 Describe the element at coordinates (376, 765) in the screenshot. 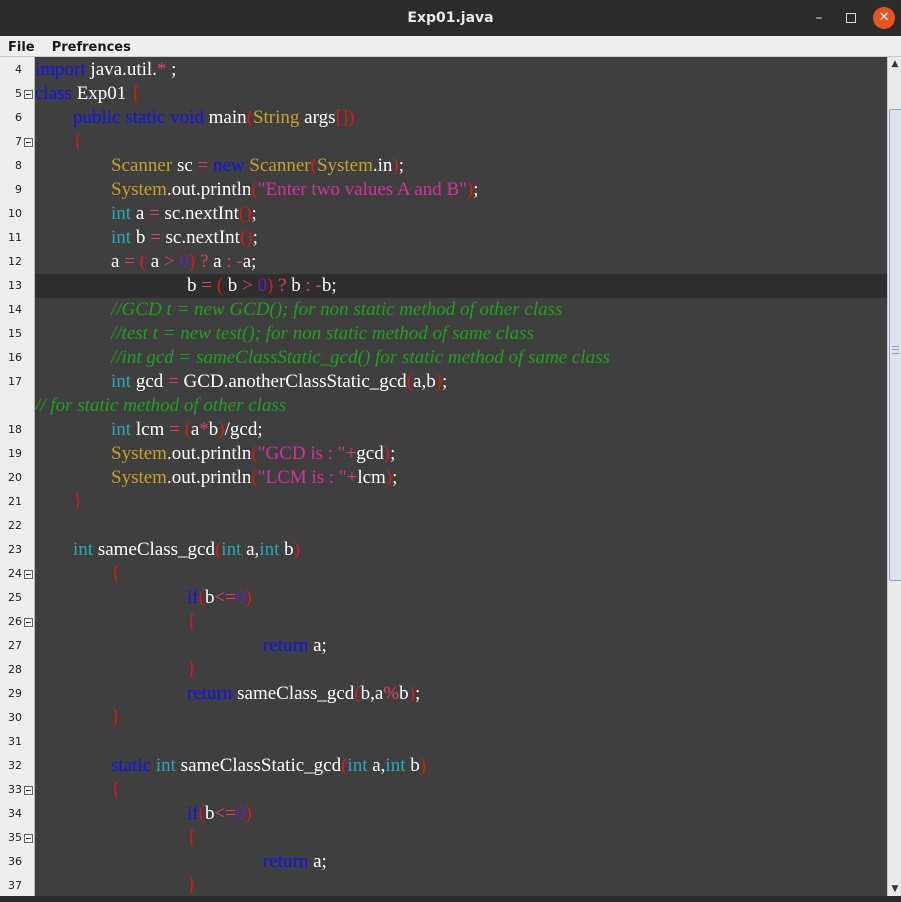

I see `code-token: a,` at that location.